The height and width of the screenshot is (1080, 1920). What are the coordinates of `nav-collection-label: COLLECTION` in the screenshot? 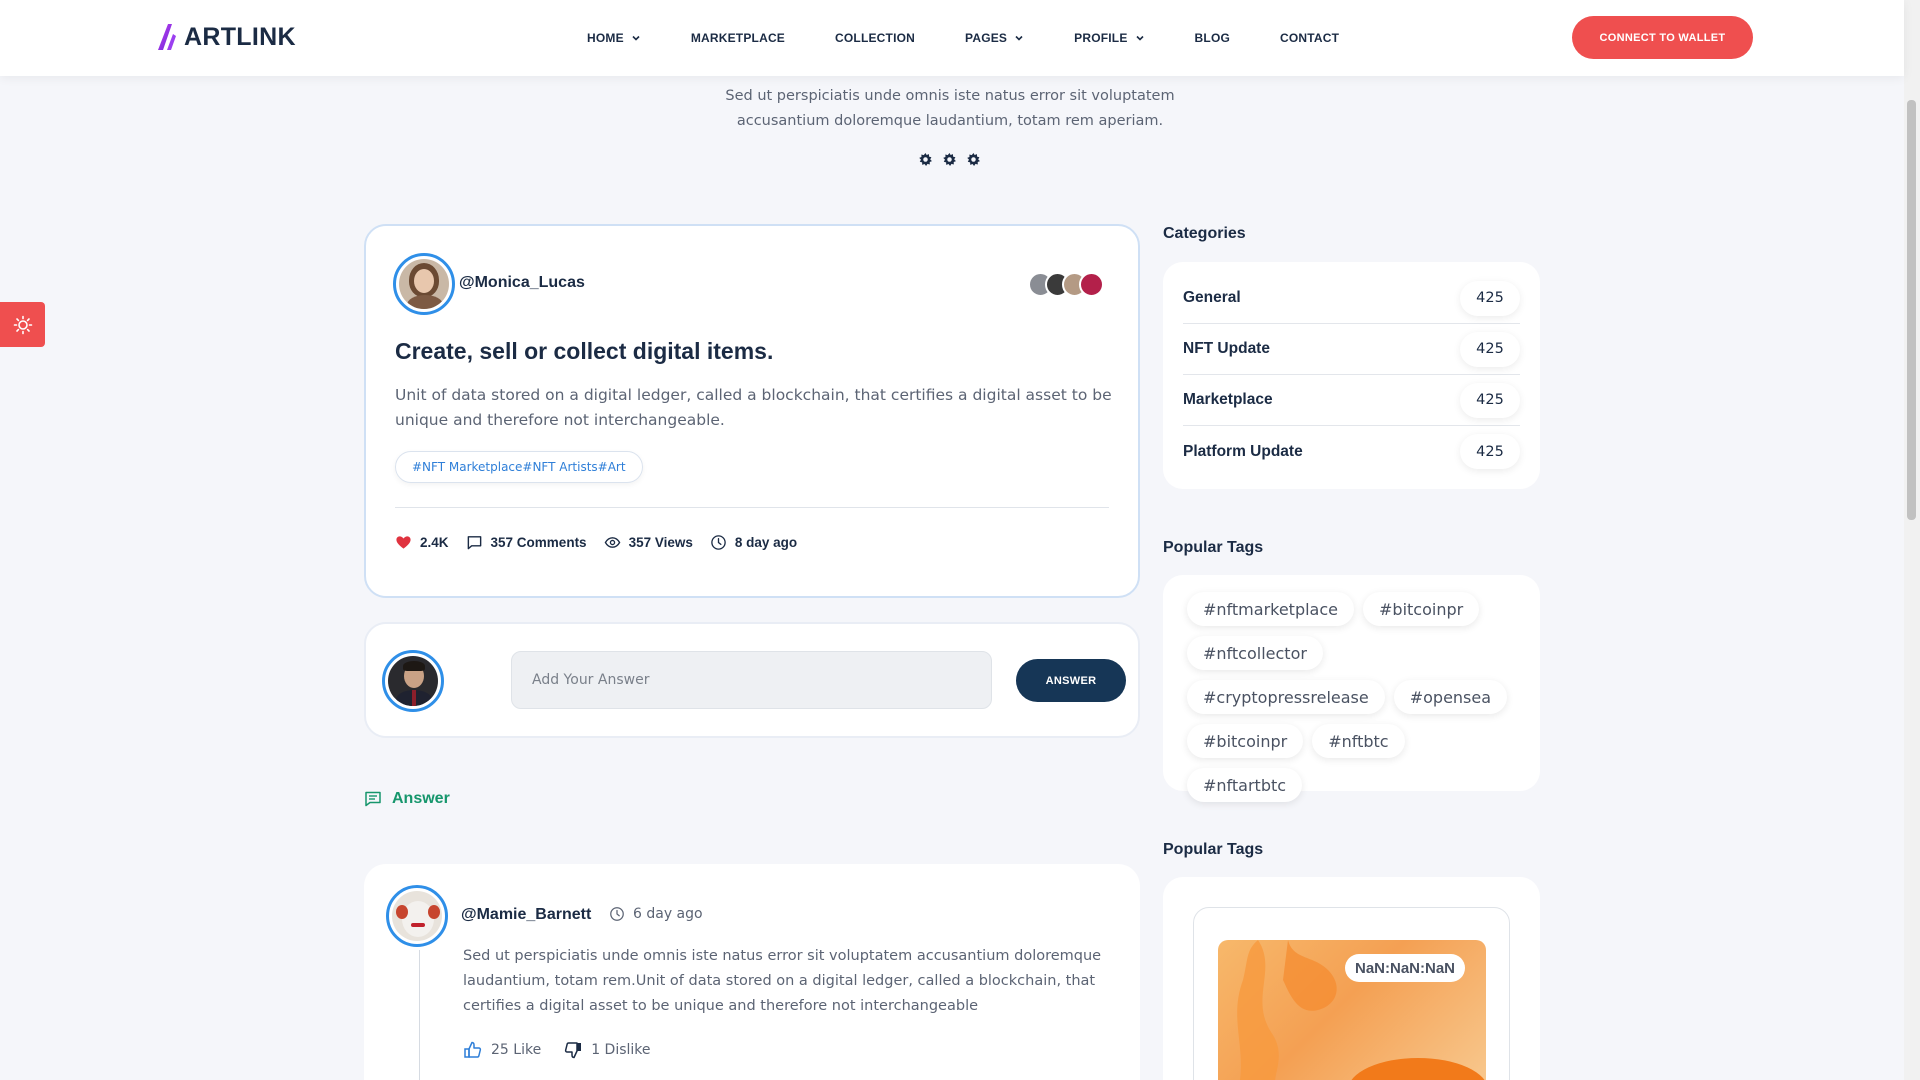 It's located at (875, 38).